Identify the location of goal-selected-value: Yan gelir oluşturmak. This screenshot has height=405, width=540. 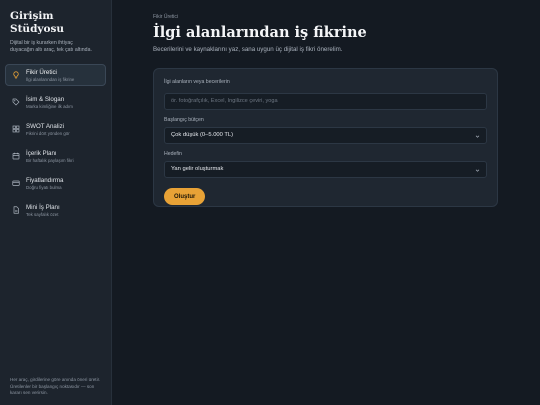
(197, 169).